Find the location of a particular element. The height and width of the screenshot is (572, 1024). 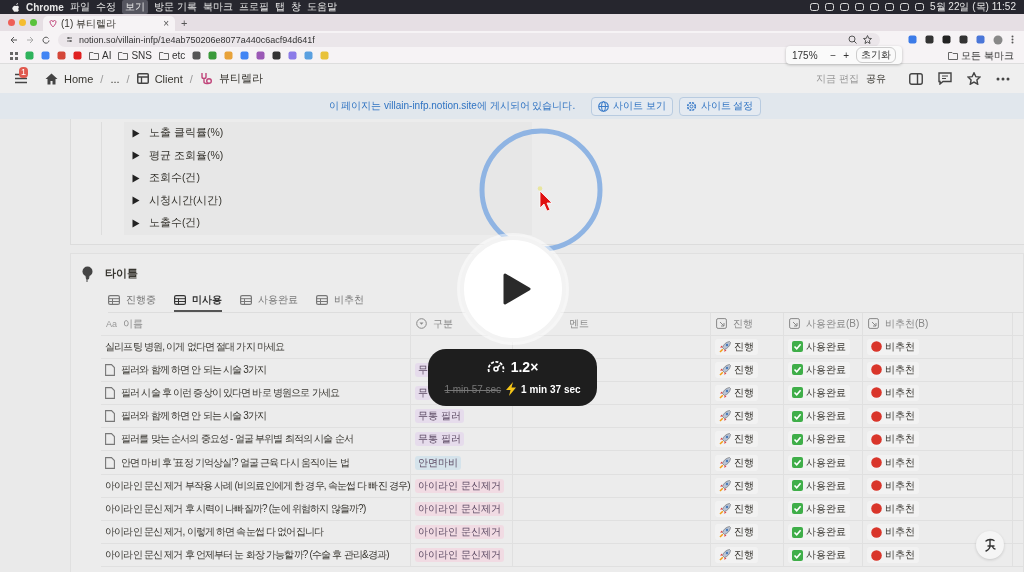

bookmark-folder: 모든 북마크 is located at coordinates (981, 55).